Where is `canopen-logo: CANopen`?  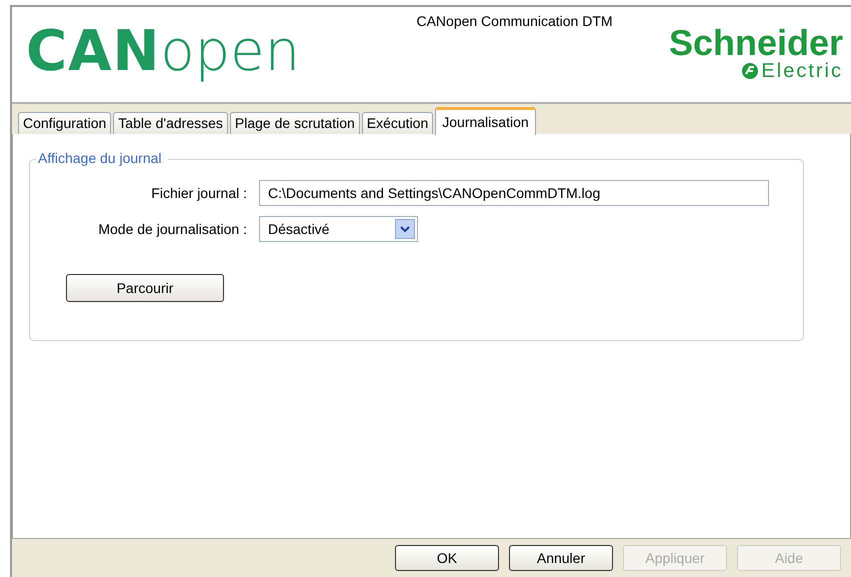 canopen-logo: CANopen is located at coordinates (163, 51).